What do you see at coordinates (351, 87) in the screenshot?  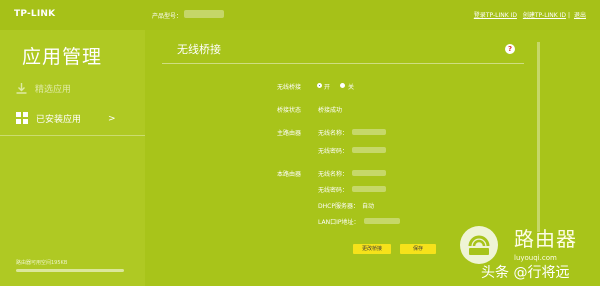 I see `radio-off-label: 关` at bounding box center [351, 87].